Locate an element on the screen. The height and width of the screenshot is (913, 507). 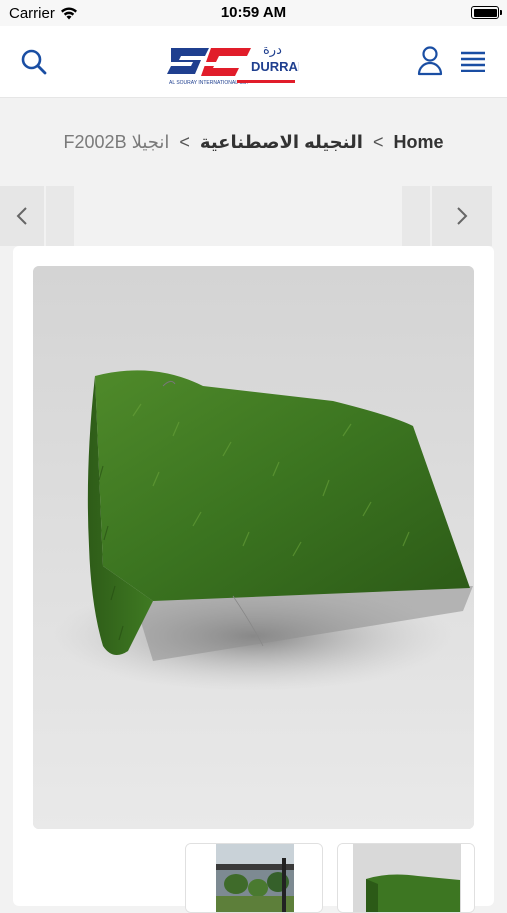
app-header: درة DURRAH AL SOURAY INTERNATIONAL CO. is located at coordinates (253, 62).